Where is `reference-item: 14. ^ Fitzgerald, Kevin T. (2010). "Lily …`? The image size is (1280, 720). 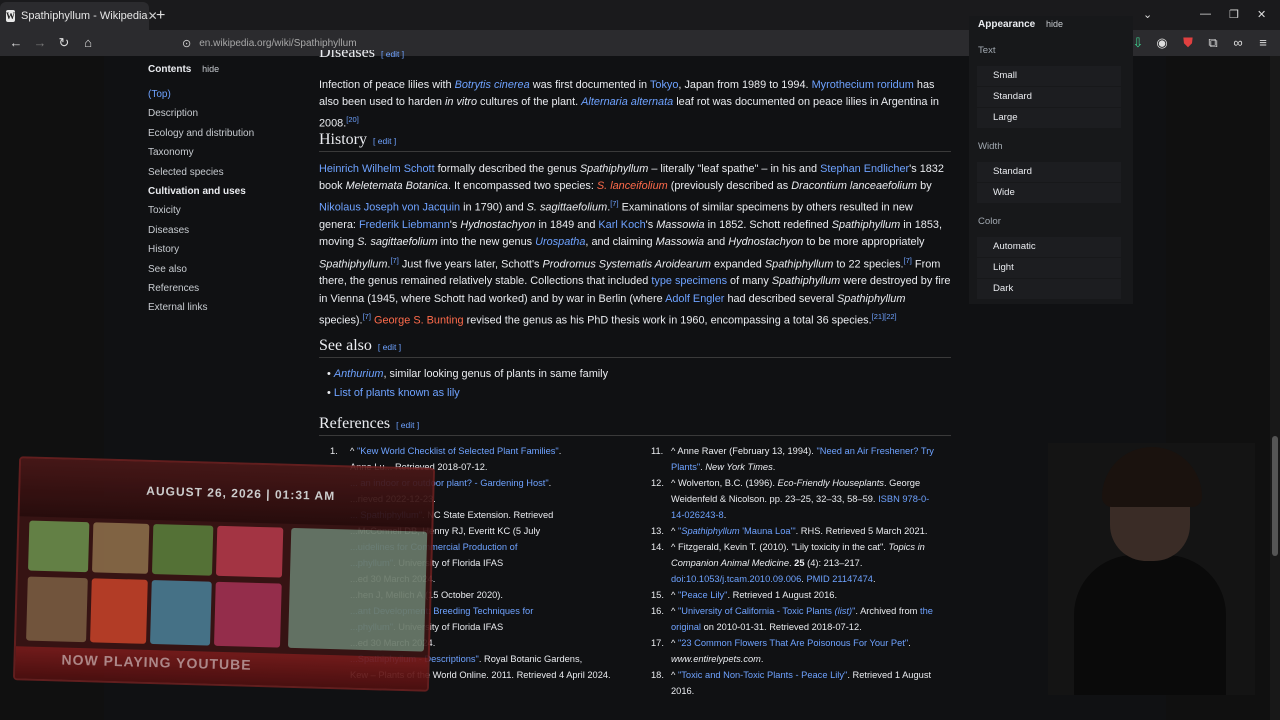
reference-item: 14. ^ Fitzgerald, Kevin T. (2010). "Lily … is located at coordinates (796, 563).